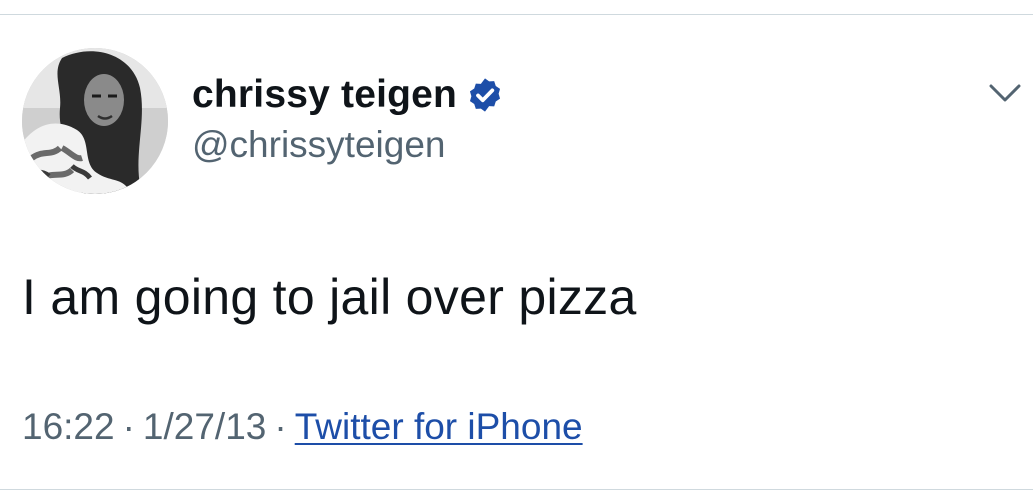 This screenshot has height=493, width=1033. Describe the element at coordinates (319, 145) in the screenshot. I see `user-handle: @chrissyteigen` at that location.